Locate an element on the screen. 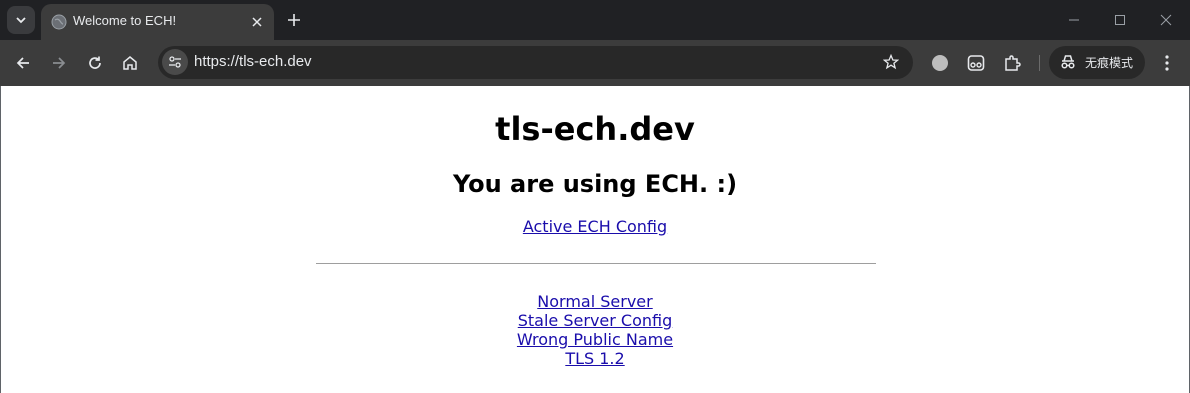 This screenshot has width=1190, height=393. close-icon is located at coordinates (257, 22).